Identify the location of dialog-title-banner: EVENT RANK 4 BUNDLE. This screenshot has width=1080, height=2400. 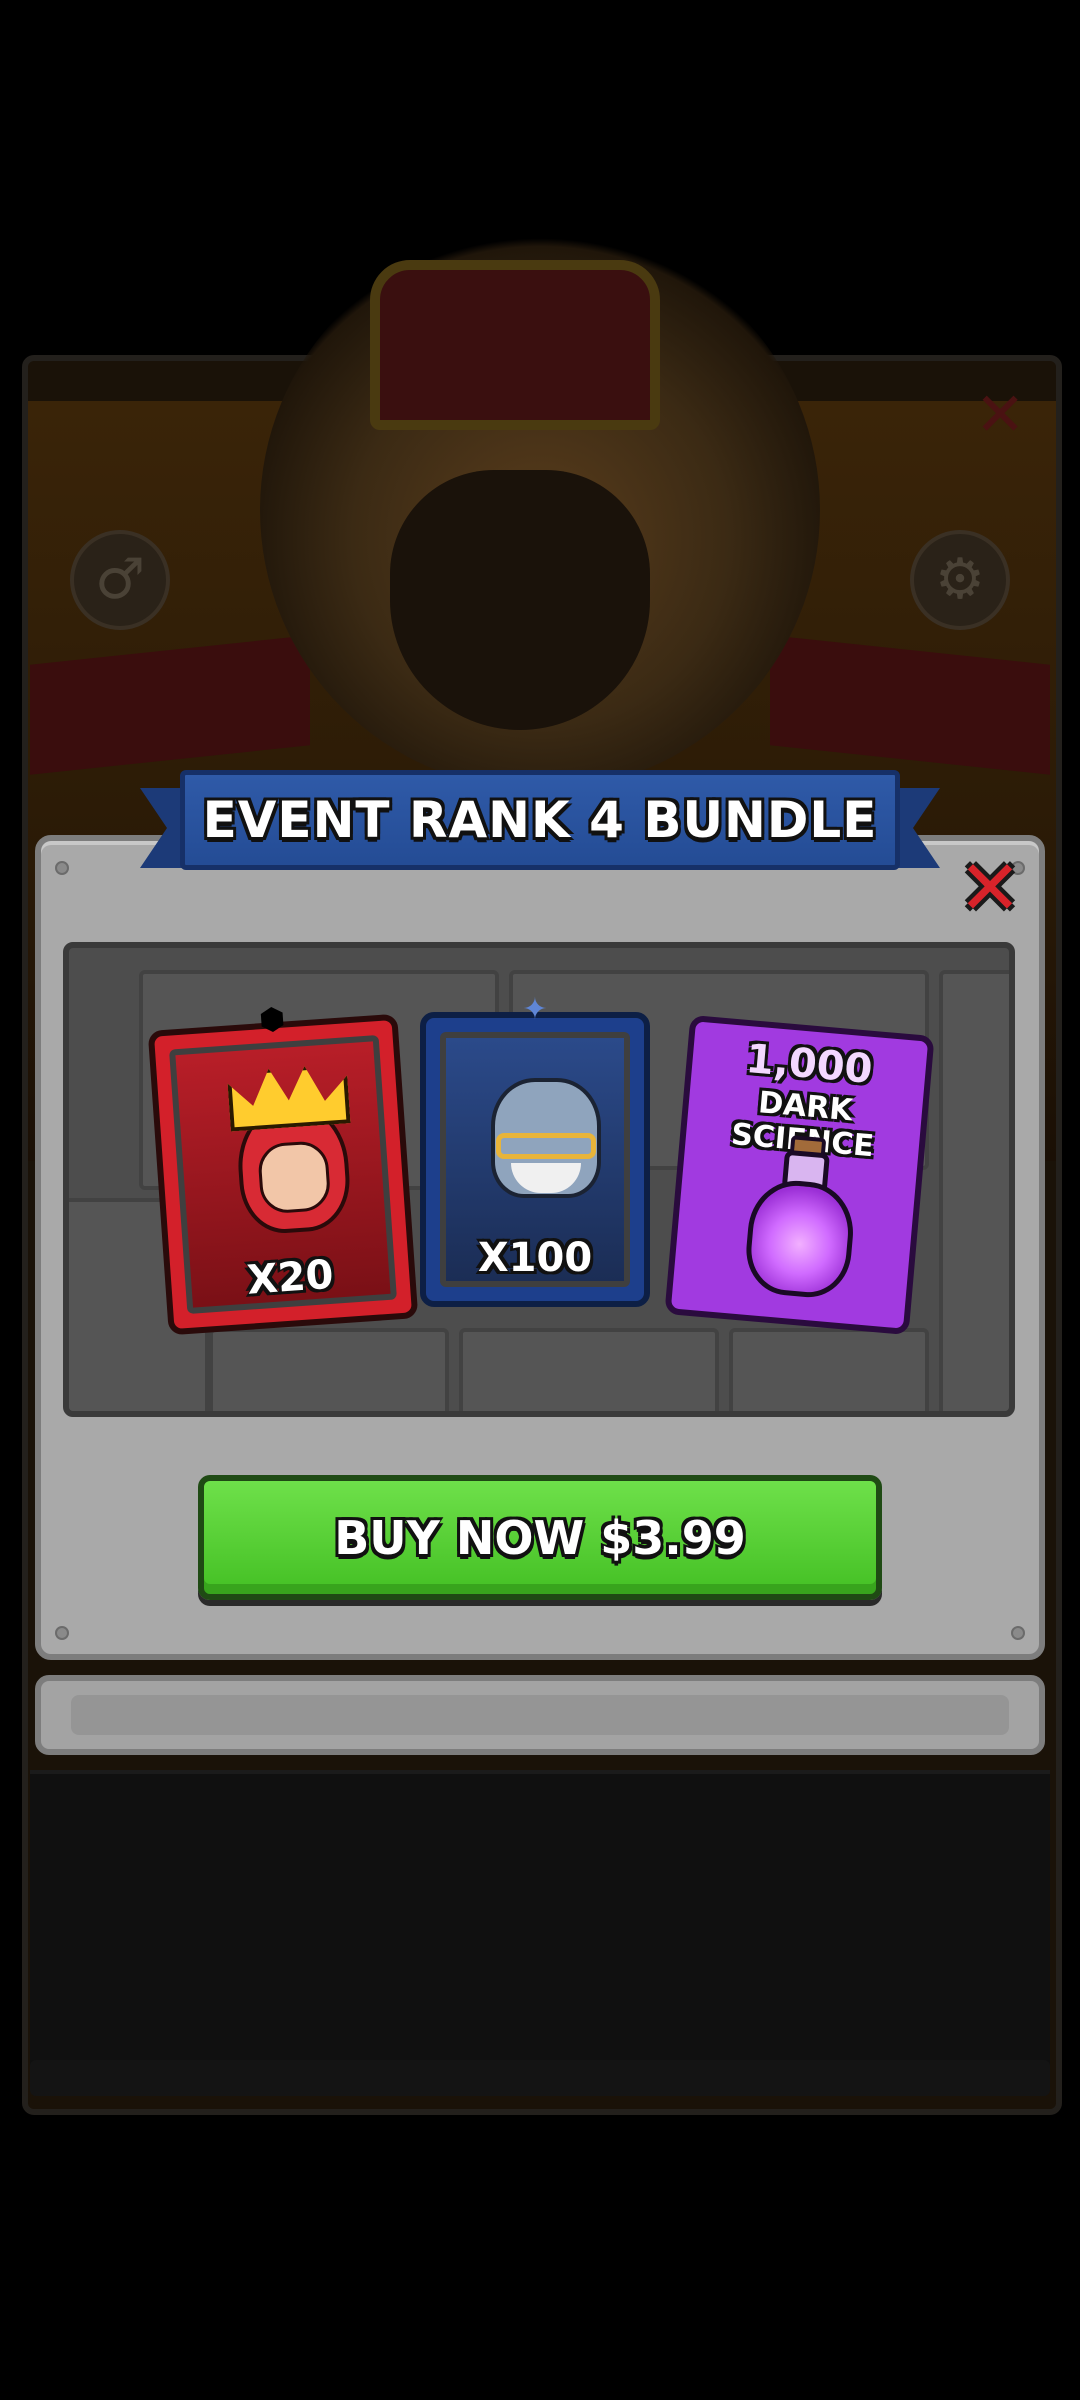
(540, 825).